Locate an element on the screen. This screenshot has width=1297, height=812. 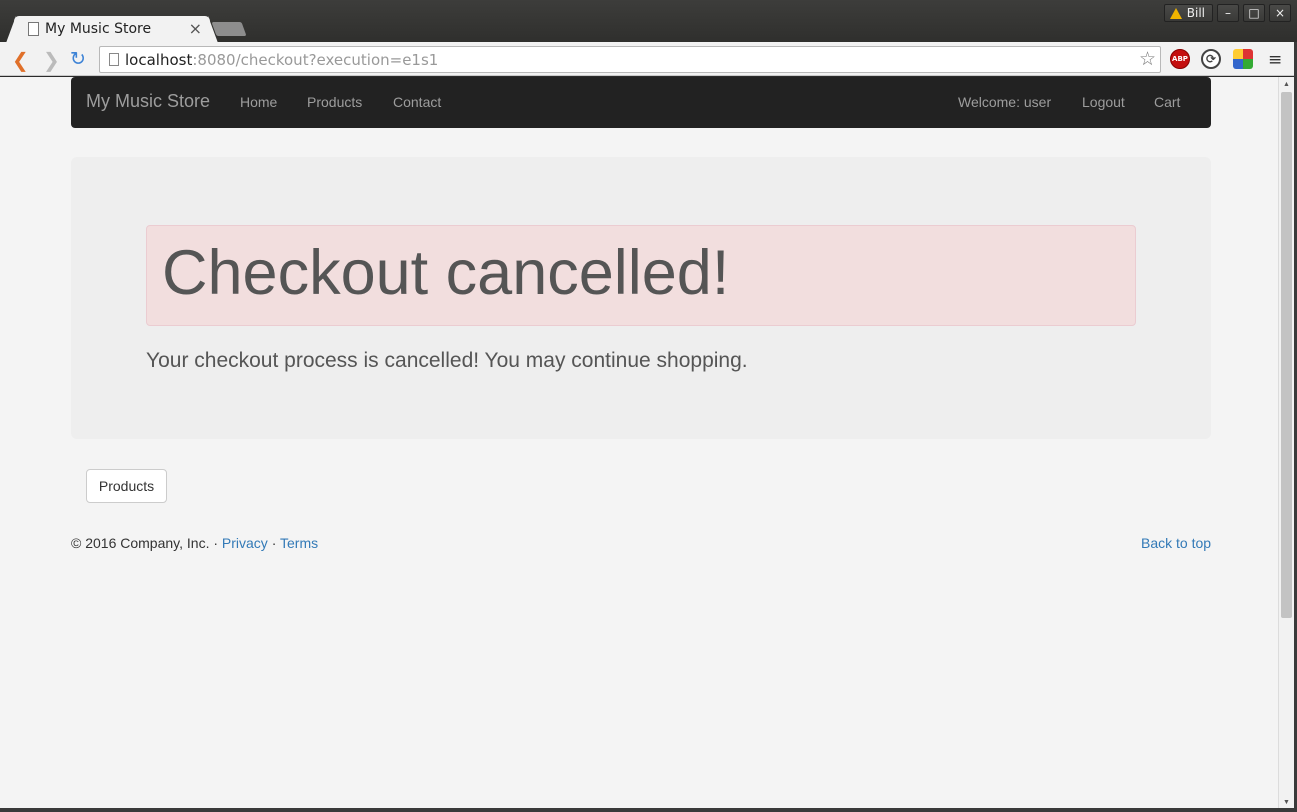
tab-title: My Music Store is located at coordinates (98, 29).